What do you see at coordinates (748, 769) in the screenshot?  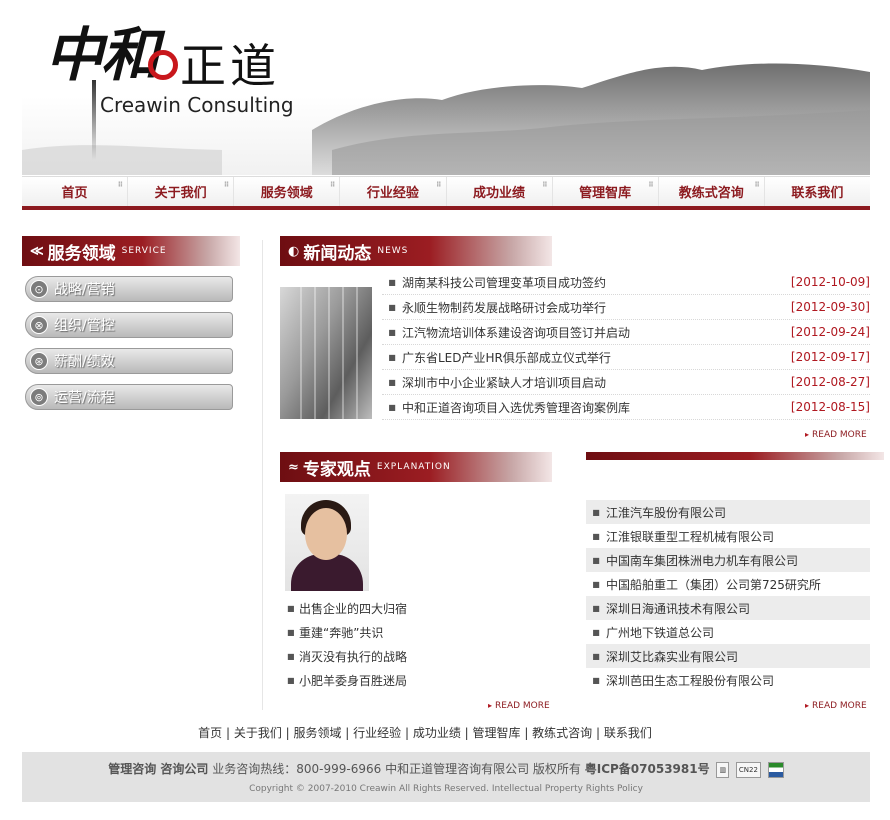 I see `cn22-badge: CN22` at bounding box center [748, 769].